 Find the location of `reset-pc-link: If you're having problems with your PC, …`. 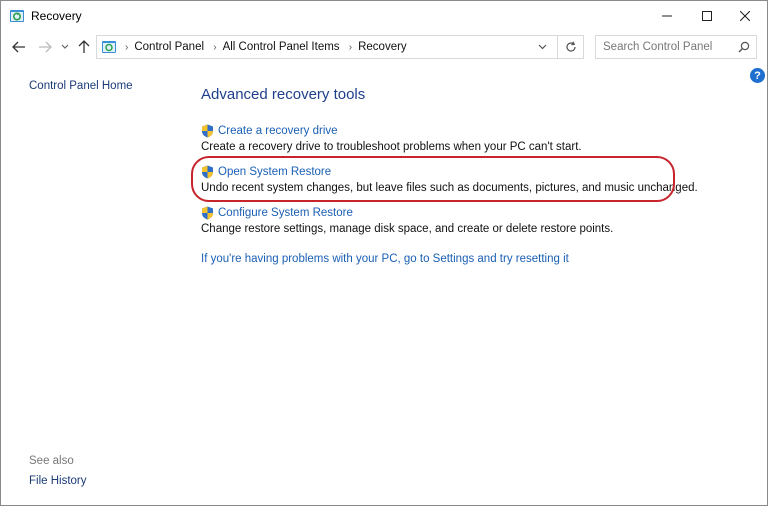

reset-pc-link: If you're having problems with your PC, … is located at coordinates (385, 259).